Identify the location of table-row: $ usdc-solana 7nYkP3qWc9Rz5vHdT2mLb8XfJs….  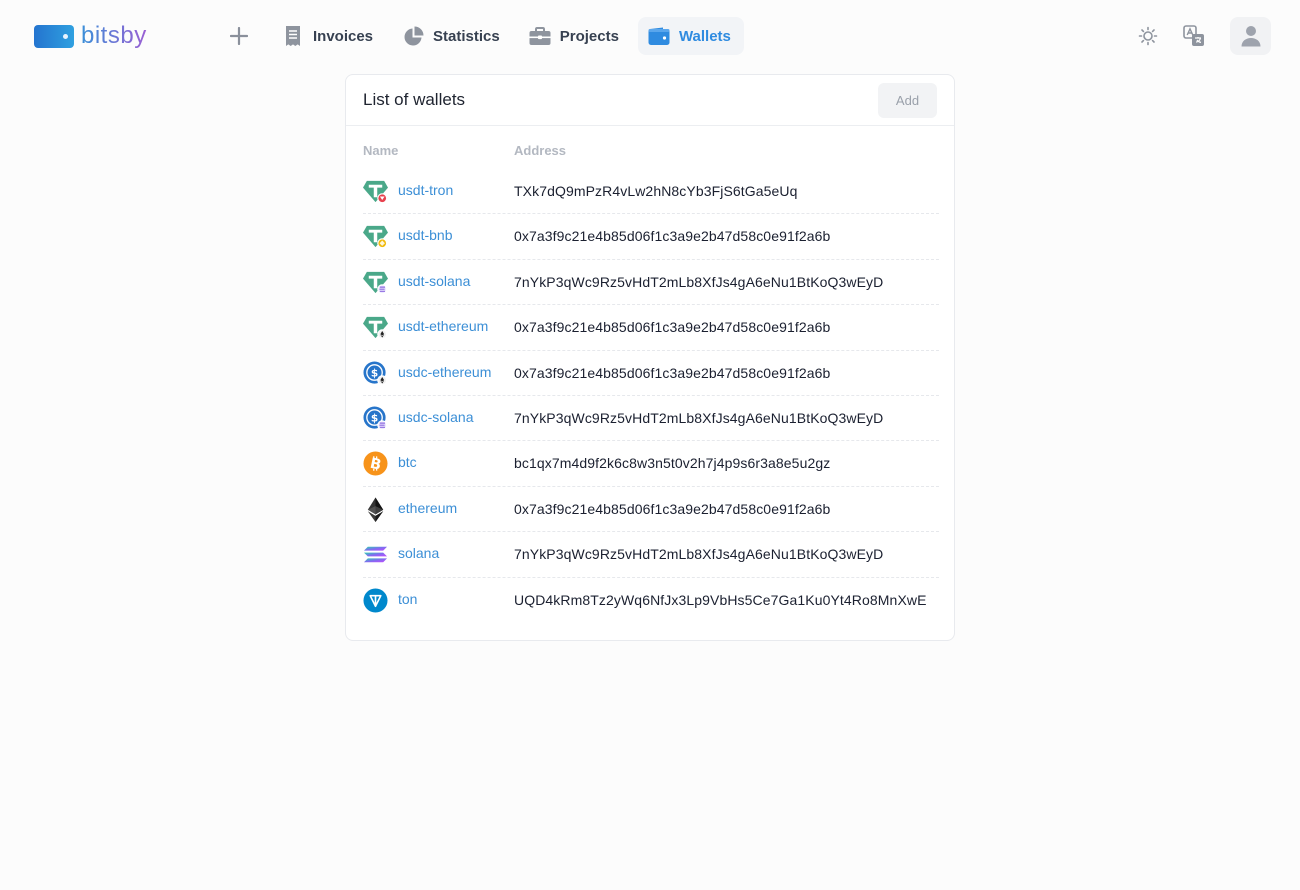
(651, 419).